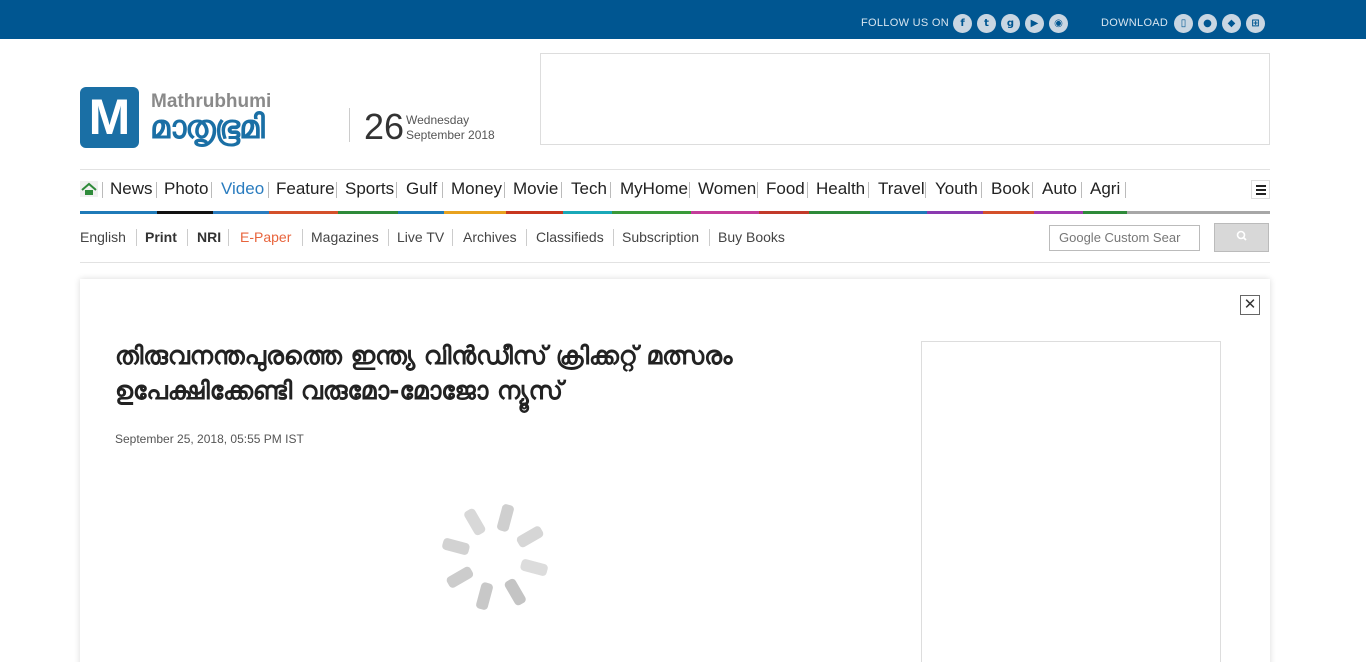 The height and width of the screenshot is (662, 1366). Describe the element at coordinates (1124, 238) in the screenshot. I see `search-input` at that location.